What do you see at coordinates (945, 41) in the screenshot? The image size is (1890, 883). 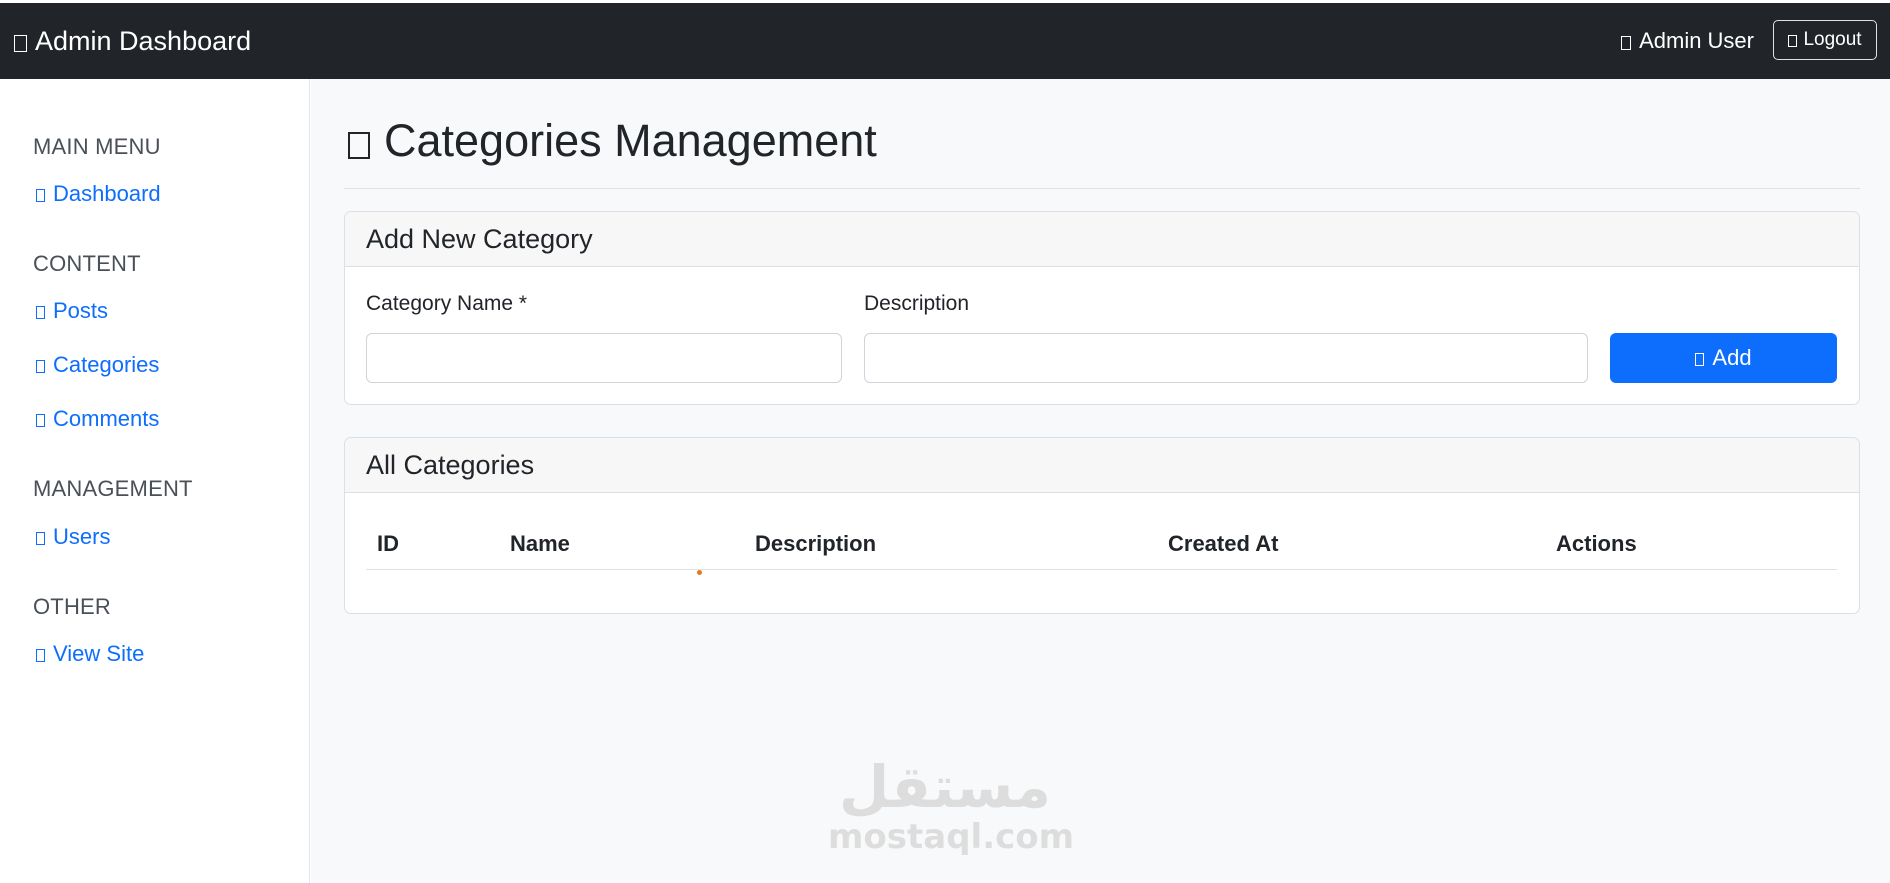 I see `top-navbar: Admin Dashboard Admin User Logout` at bounding box center [945, 41].